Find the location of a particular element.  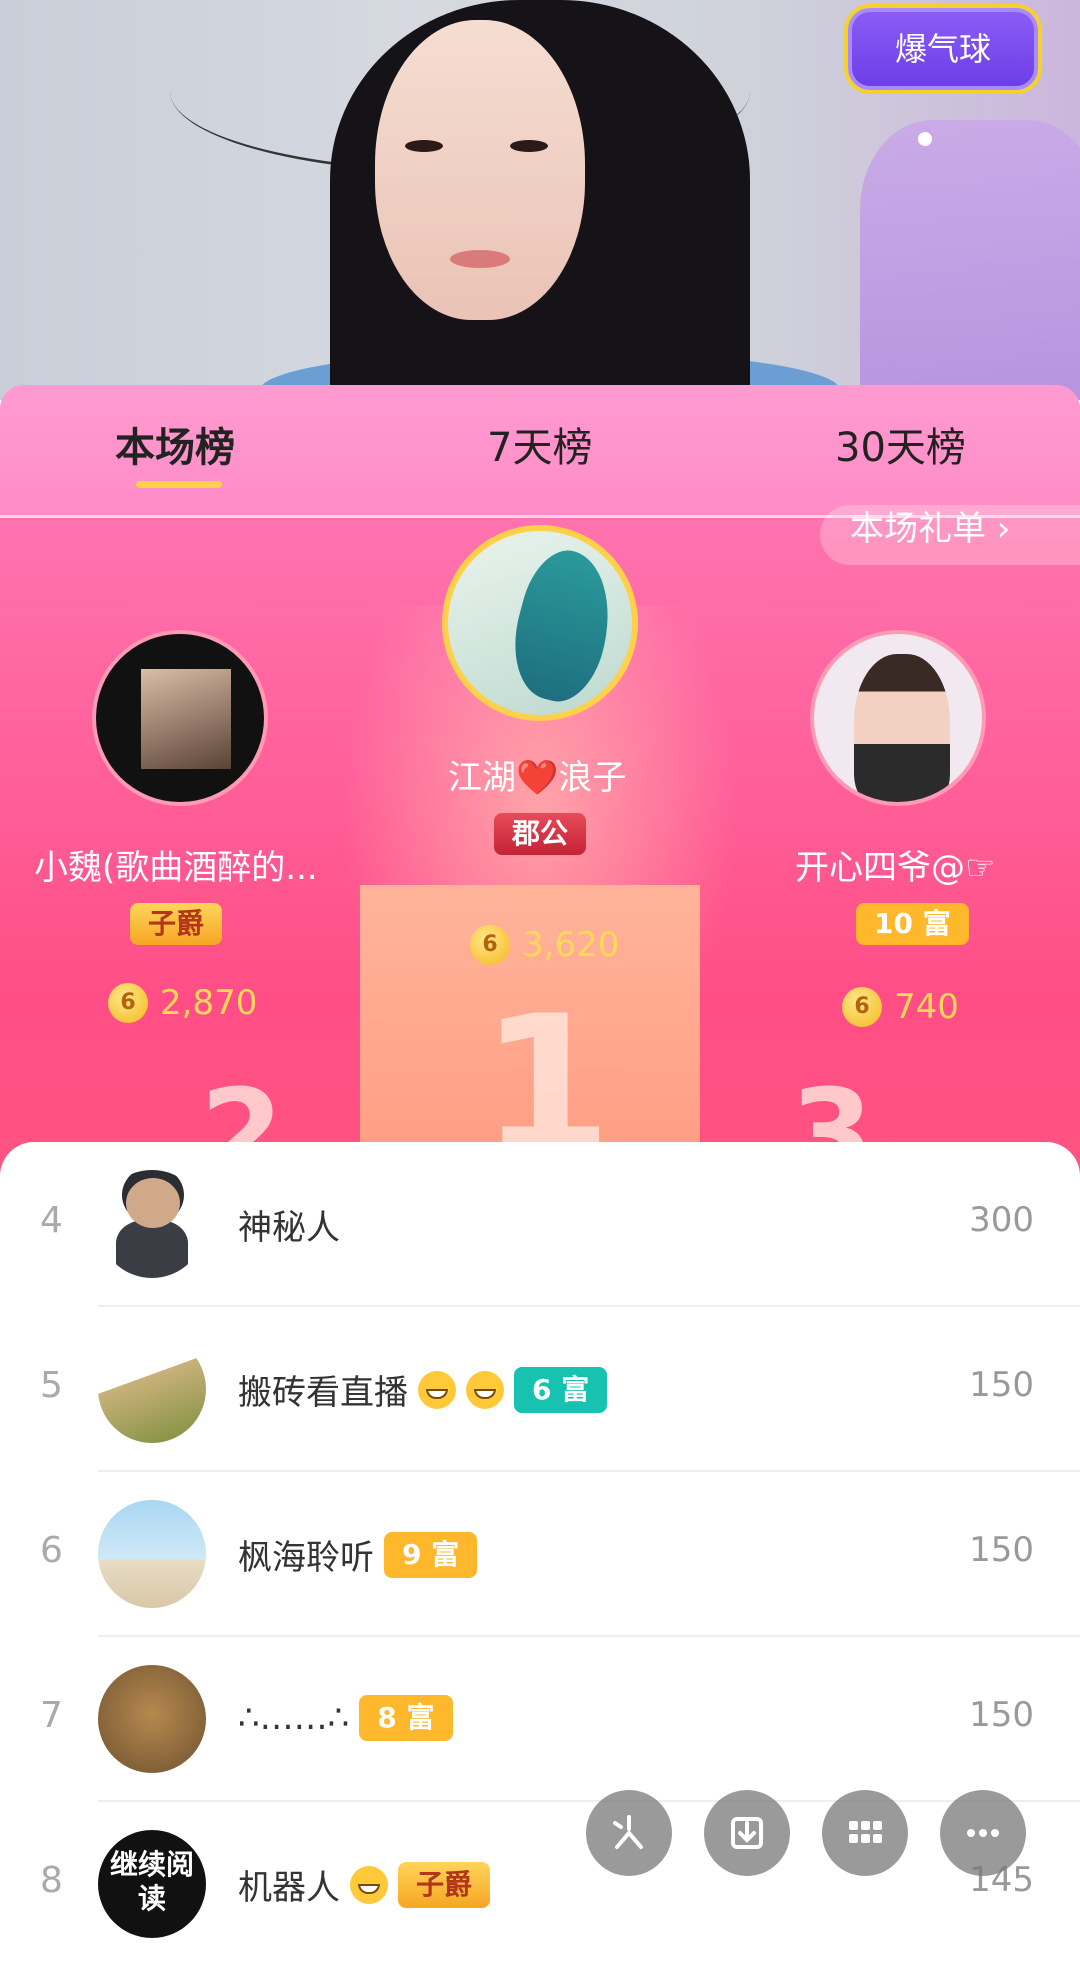

second-place-avatar is located at coordinates (180, 718).